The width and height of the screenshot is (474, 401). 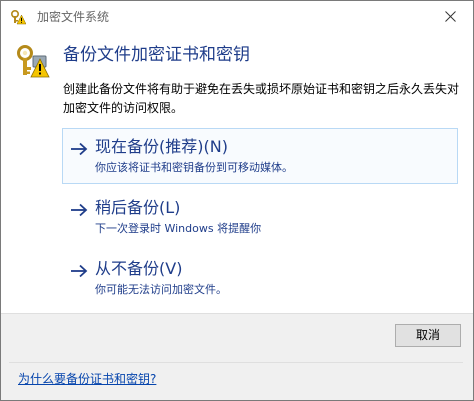 What do you see at coordinates (260, 278) in the screenshot?
I see `option-never-backup: 从不备份(V) 你可能无法访问加密文件。` at bounding box center [260, 278].